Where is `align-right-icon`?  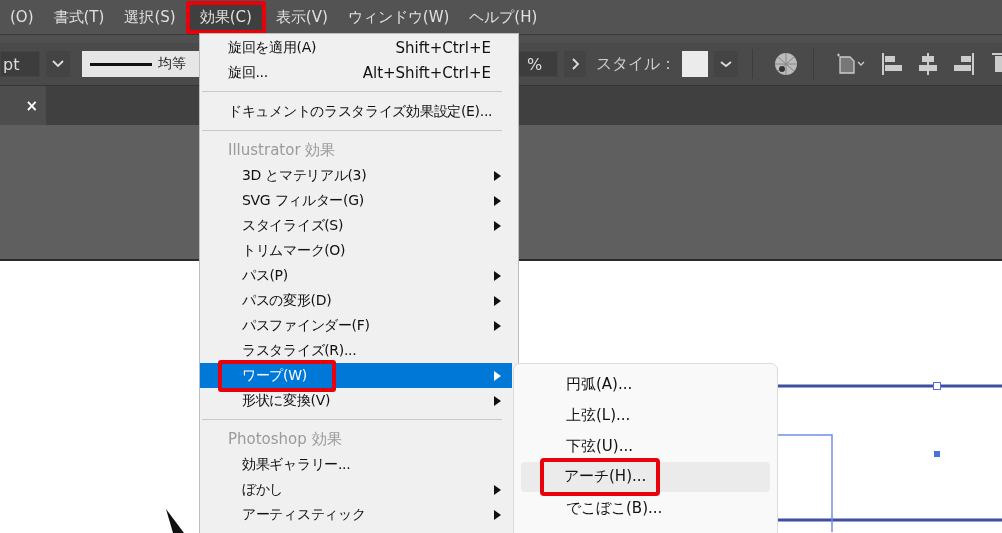
align-right-icon is located at coordinates (964, 64).